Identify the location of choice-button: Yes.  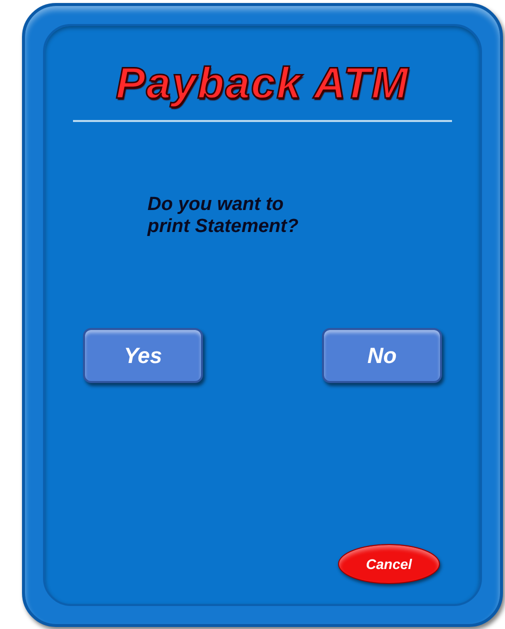
(143, 355).